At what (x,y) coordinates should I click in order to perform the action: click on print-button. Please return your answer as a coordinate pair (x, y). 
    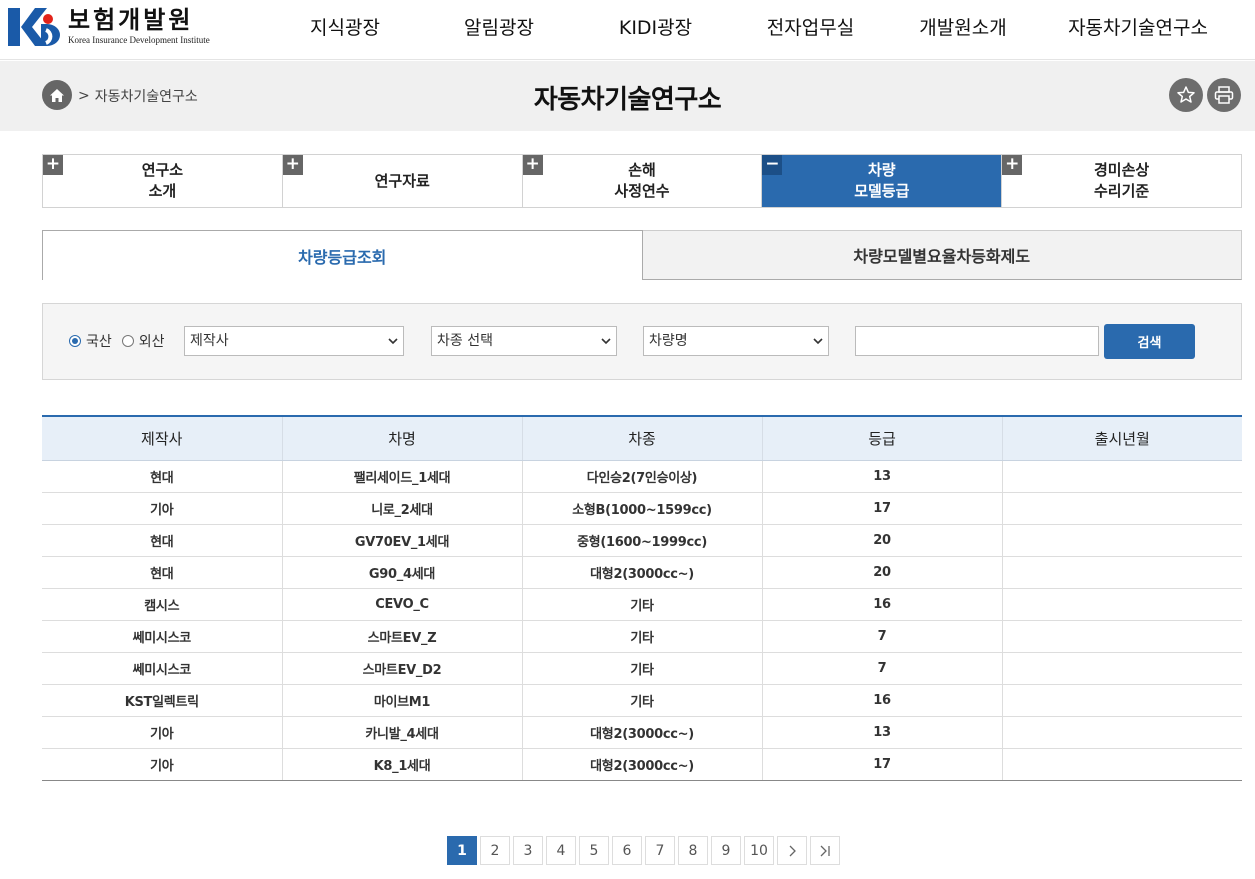
    Looking at the image, I should click on (1224, 95).